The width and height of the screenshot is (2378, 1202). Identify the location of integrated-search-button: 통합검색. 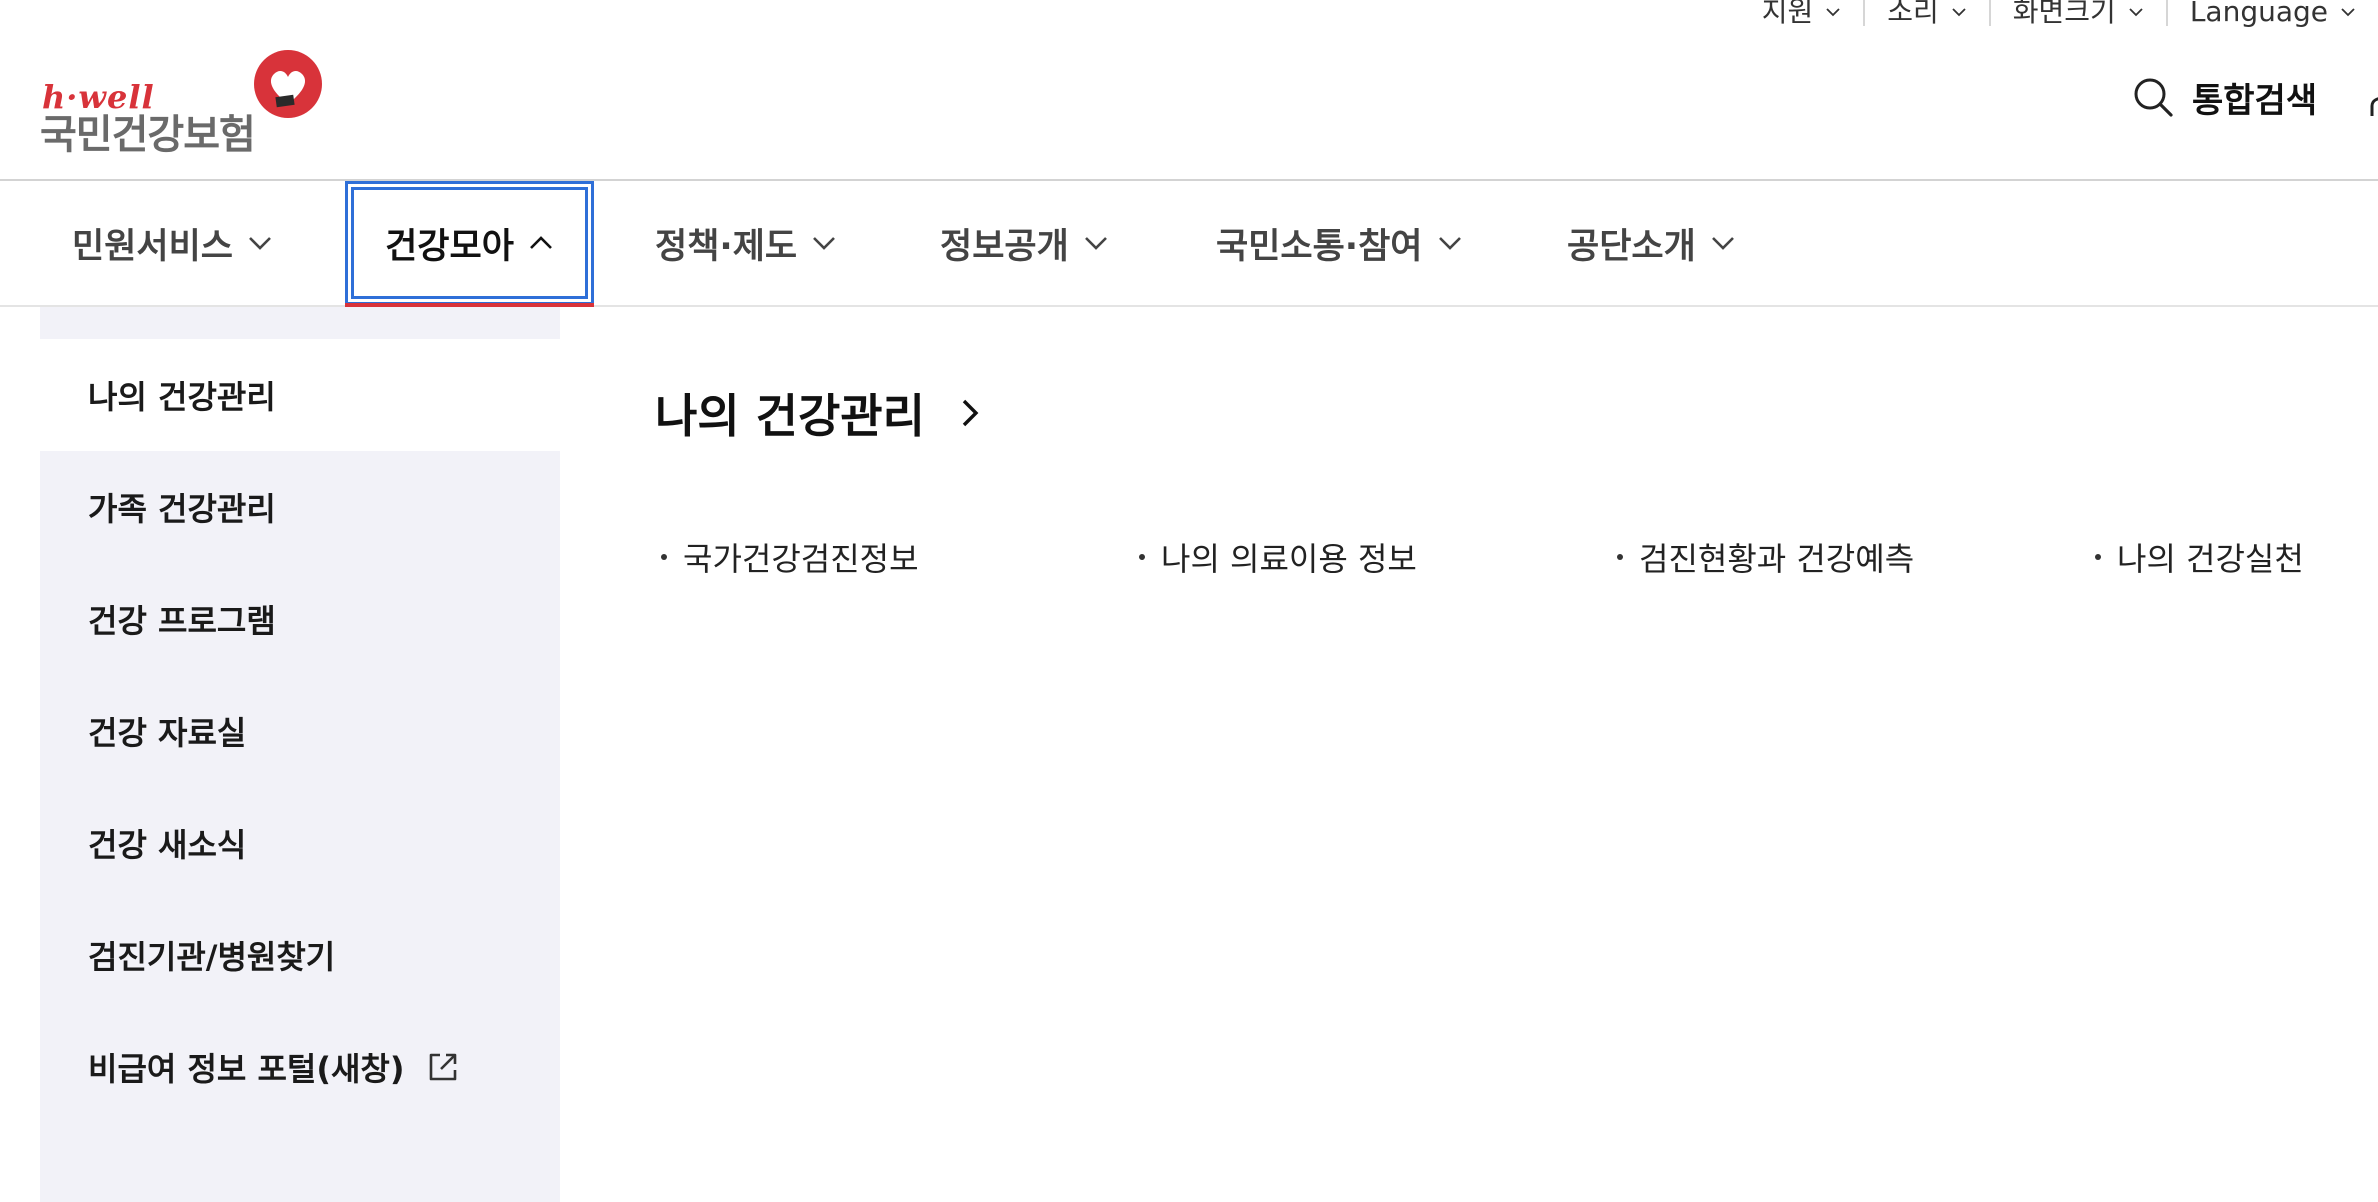
(2224, 97).